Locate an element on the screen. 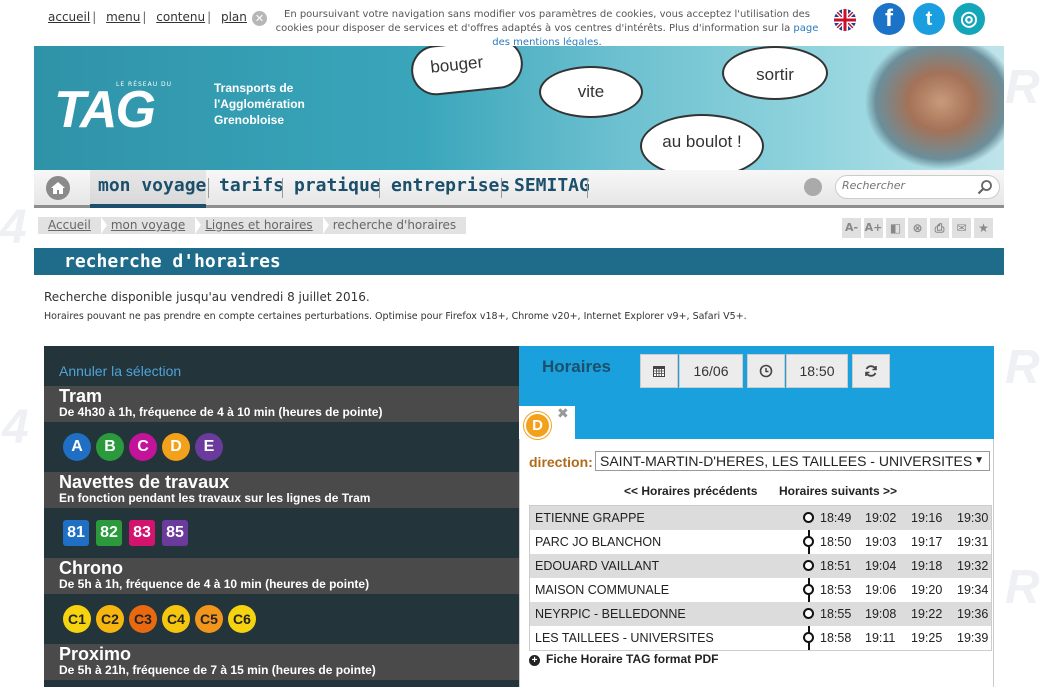 Image resolution: width=1047 pixels, height=687 pixels. search-box is located at coordinates (917, 187).